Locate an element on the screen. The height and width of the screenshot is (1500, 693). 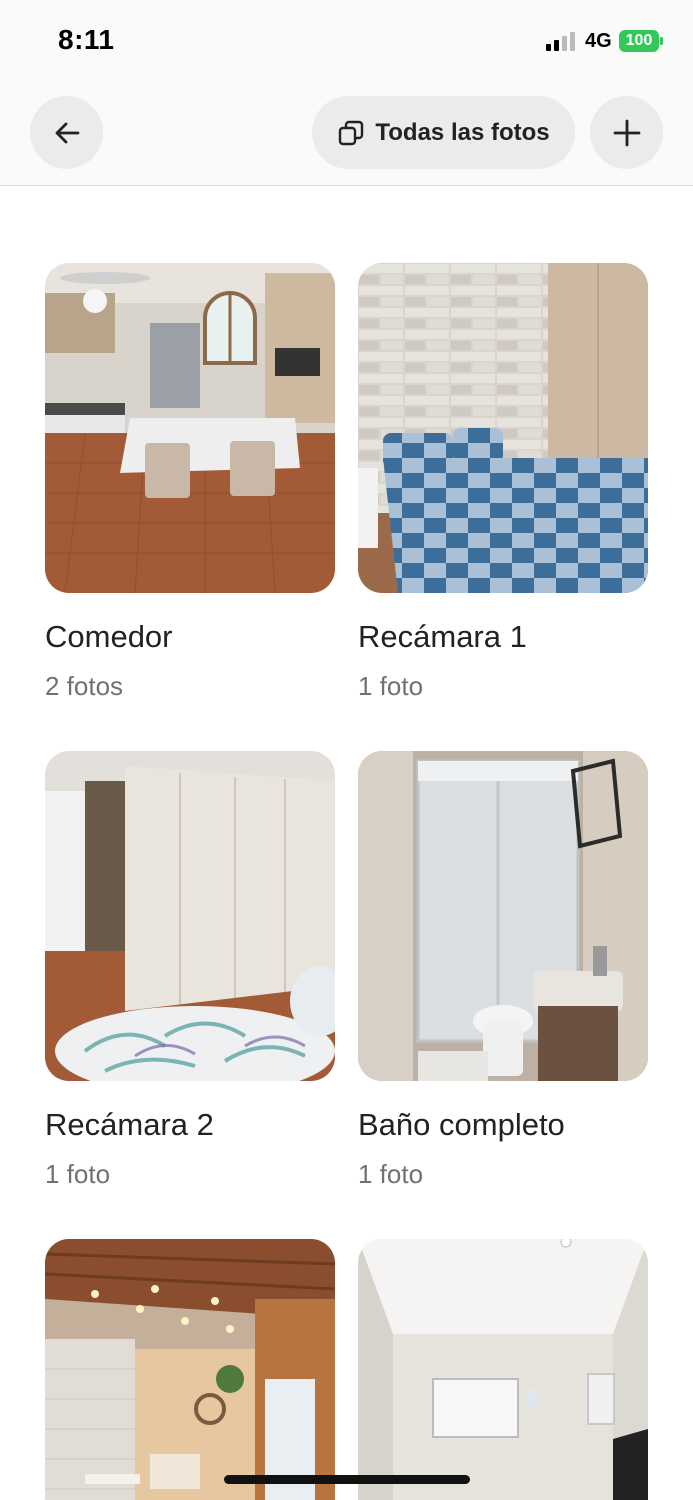
room-card-recamara-1: Recámara 1 1 foto is located at coordinates (503, 482).